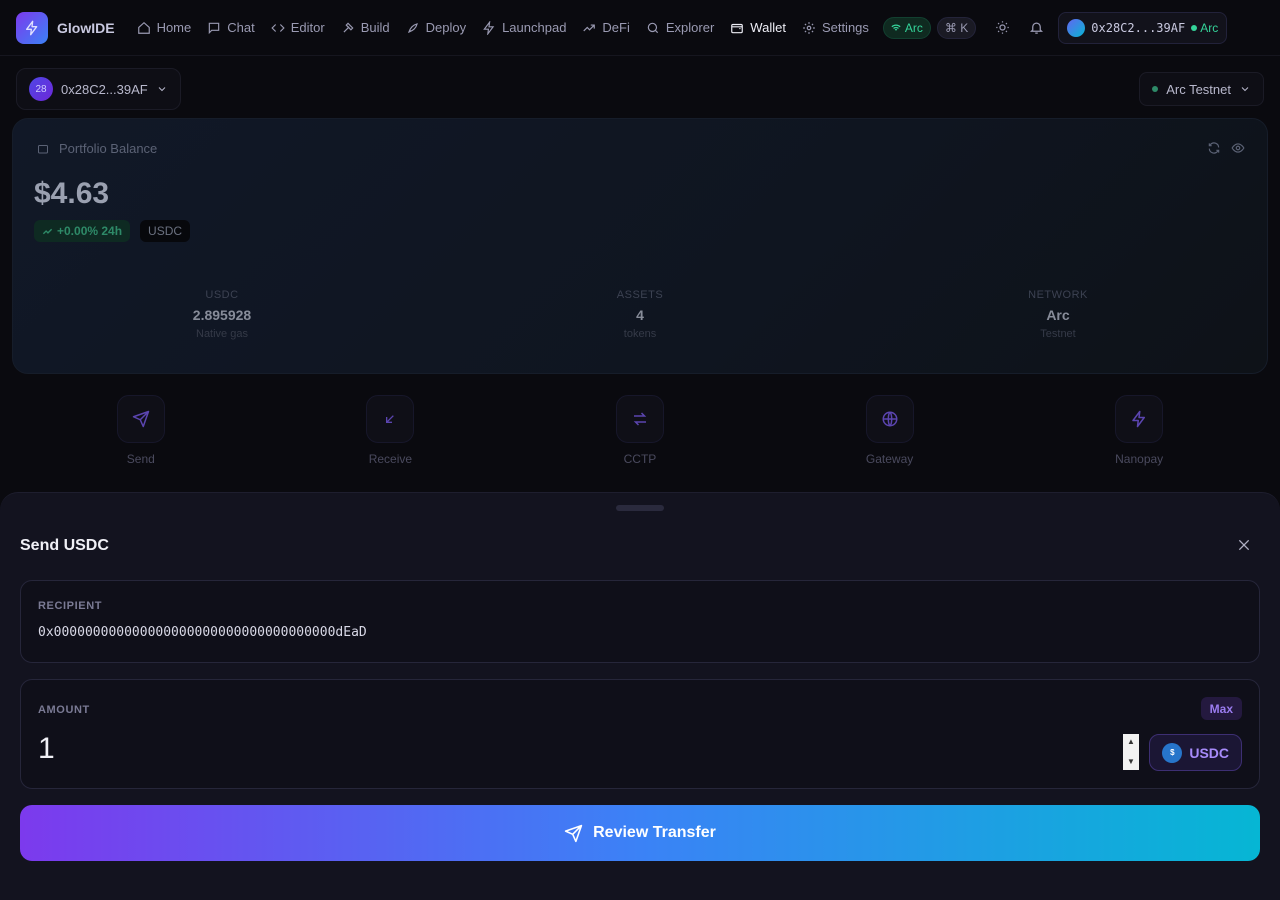  What do you see at coordinates (222, 334) in the screenshot?
I see `stat-sub: Native gas` at bounding box center [222, 334].